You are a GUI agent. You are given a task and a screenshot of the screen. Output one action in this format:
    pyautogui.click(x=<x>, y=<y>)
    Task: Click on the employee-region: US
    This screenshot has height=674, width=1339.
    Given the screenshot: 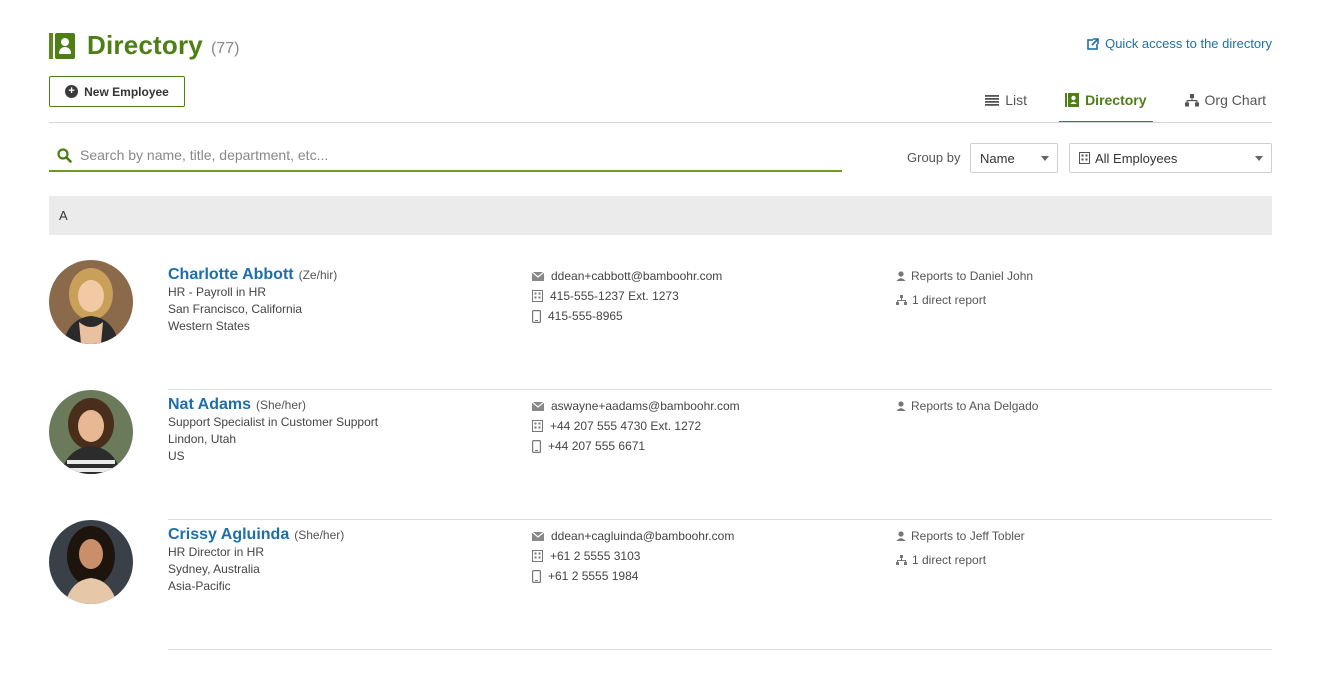 What is the action you would take?
    pyautogui.click(x=176, y=456)
    